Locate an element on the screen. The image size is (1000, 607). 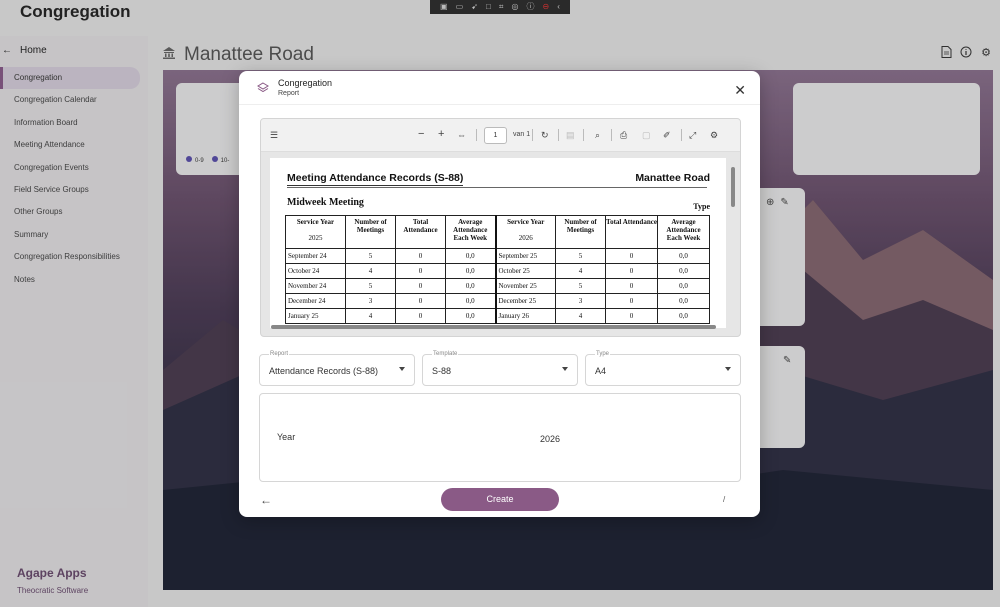
table-row: January 25 4 0 0,0 January 26 4 0 0,0 is located at coordinates (497, 316).